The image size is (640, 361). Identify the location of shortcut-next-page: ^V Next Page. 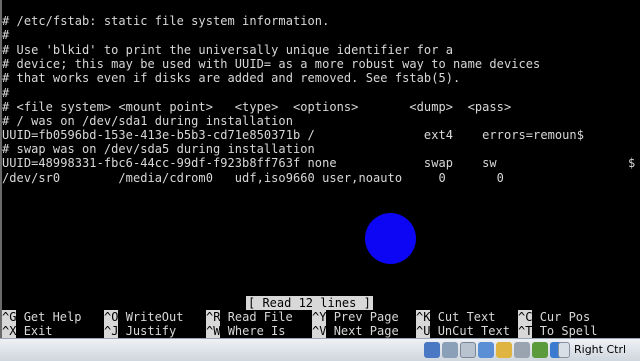
(355, 331).